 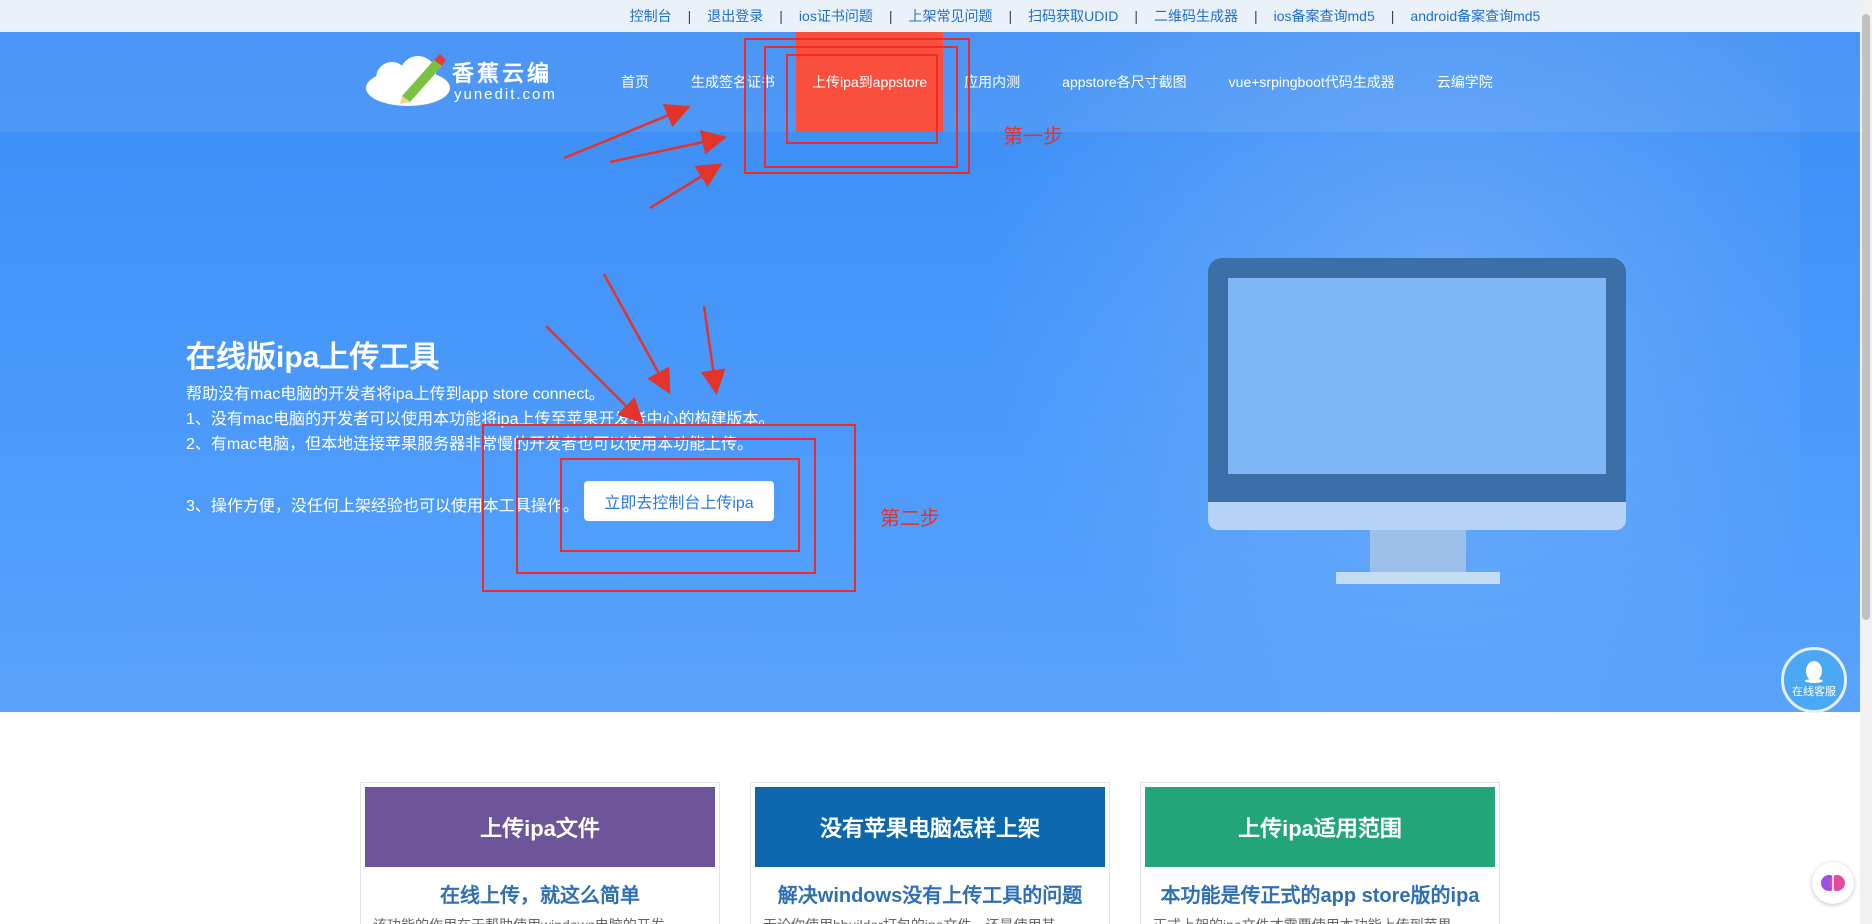 I want to click on ai-assistant-button, so click(x=1833, y=883).